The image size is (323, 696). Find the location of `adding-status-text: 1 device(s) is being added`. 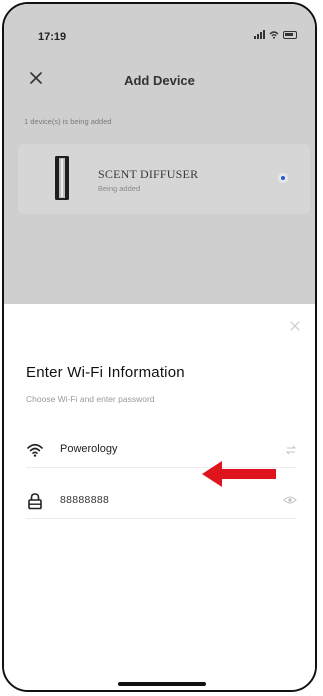

adding-status-text: 1 device(s) is being added is located at coordinates (68, 121).